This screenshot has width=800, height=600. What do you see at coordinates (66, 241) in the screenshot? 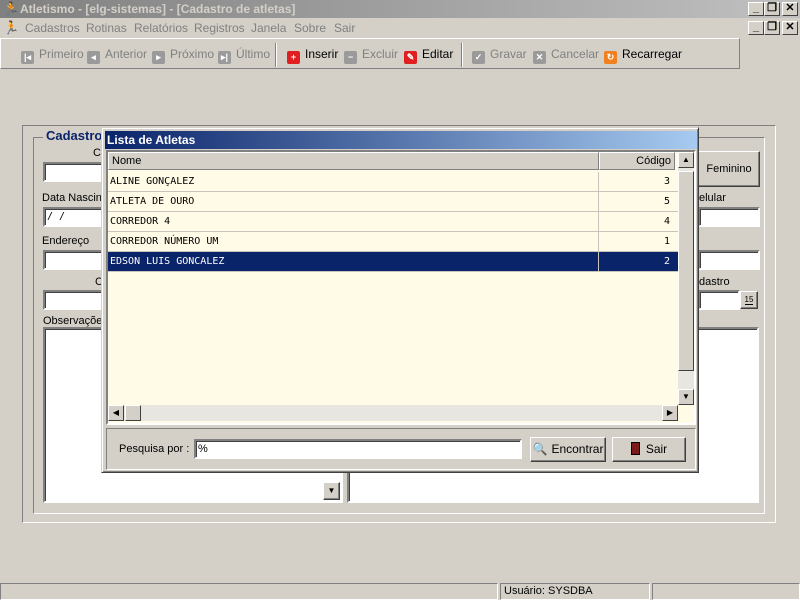
I see `address-label: Endereço` at bounding box center [66, 241].